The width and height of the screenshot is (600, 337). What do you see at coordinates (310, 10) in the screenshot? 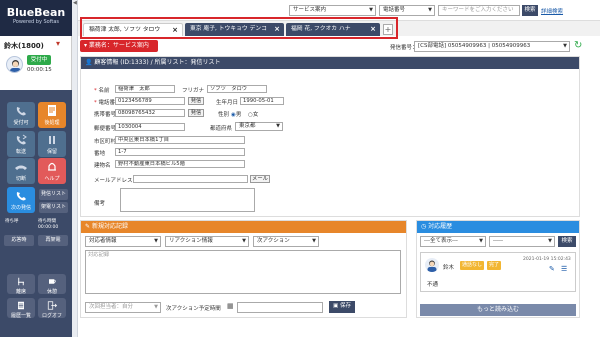
I see `service-select-value: サービス案内` at bounding box center [310, 10].